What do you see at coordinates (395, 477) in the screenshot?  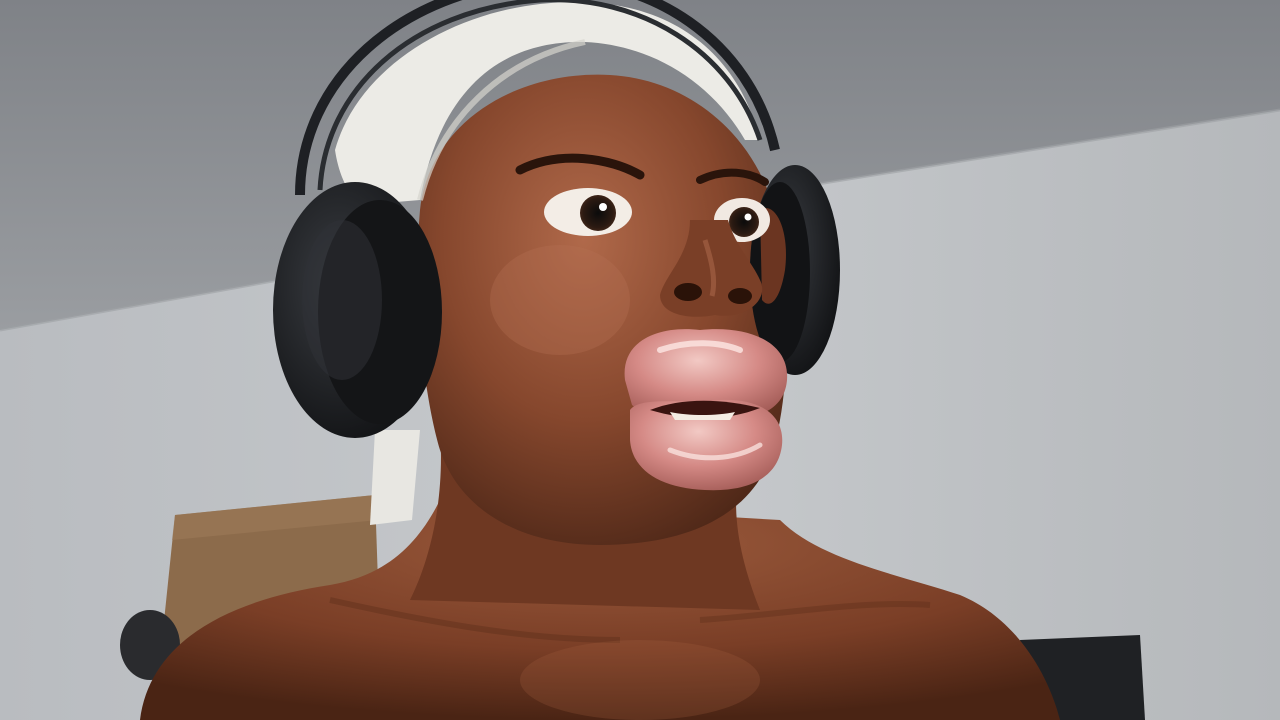 I see `headband-tail` at bounding box center [395, 477].